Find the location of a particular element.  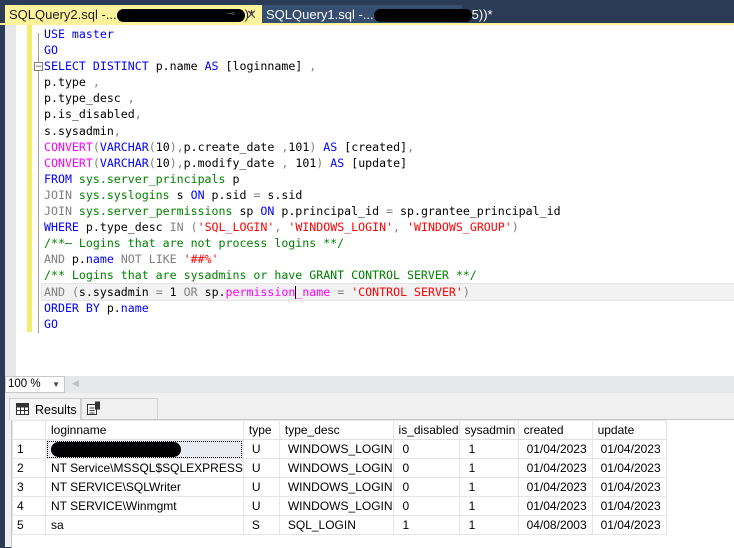

column-header-loginname: loginname is located at coordinates (144, 430).